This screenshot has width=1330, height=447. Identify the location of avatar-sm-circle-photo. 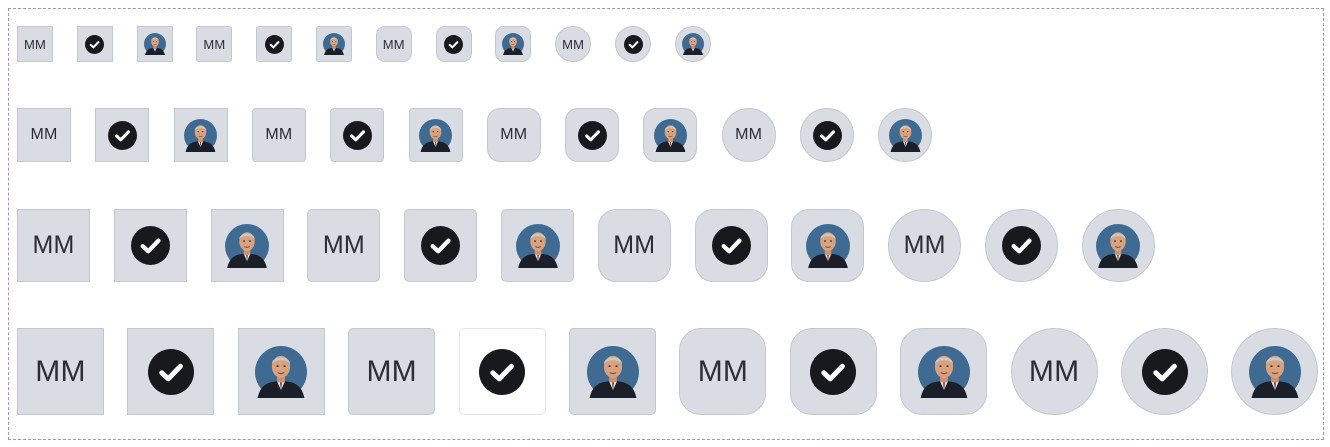
(905, 135).